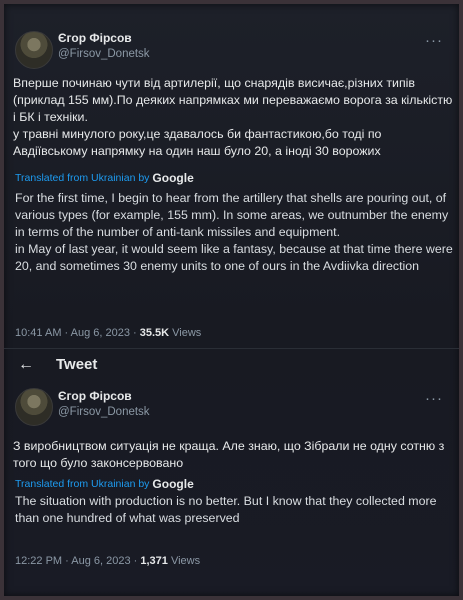  Describe the element at coordinates (231, 348) in the screenshot. I see `divider` at that location.